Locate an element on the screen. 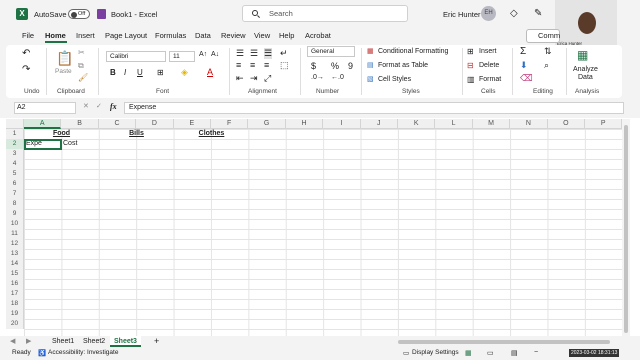 This screenshot has height=360, width=640. row-header-11: 11 is located at coordinates (15, 234).